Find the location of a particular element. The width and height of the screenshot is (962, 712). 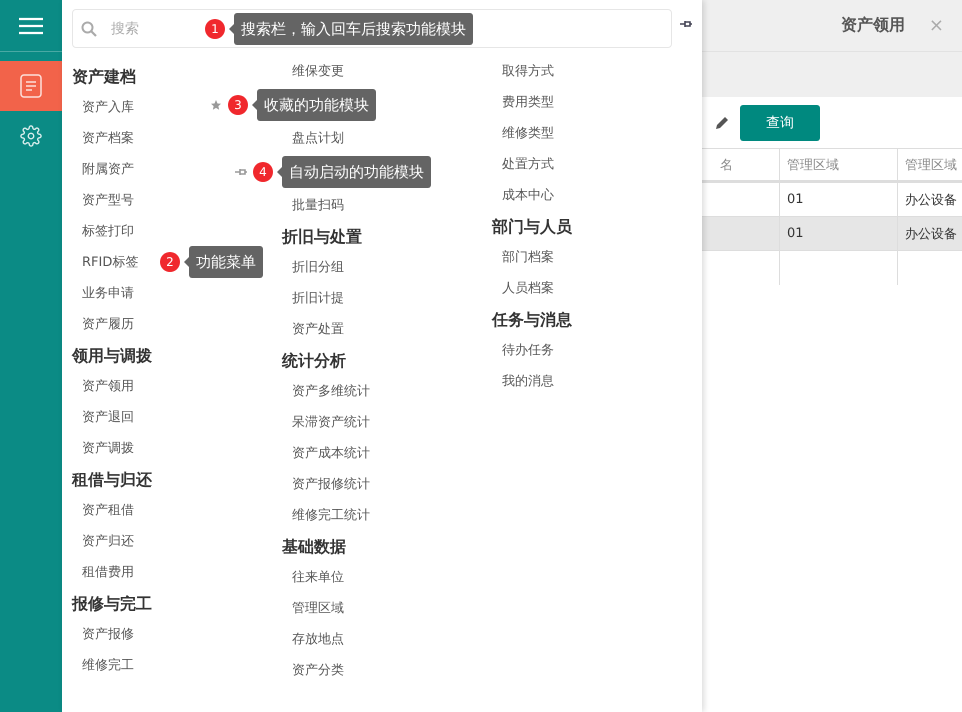

pencil-icon is located at coordinates (722, 122).